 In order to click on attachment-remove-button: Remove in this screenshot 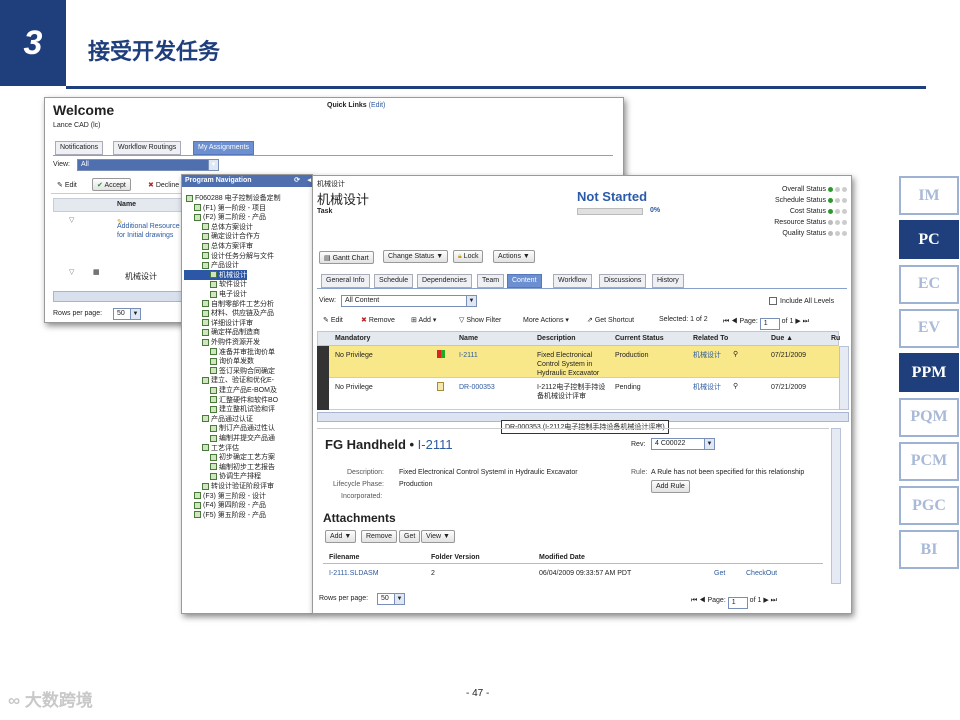, I will do `click(379, 536)`.